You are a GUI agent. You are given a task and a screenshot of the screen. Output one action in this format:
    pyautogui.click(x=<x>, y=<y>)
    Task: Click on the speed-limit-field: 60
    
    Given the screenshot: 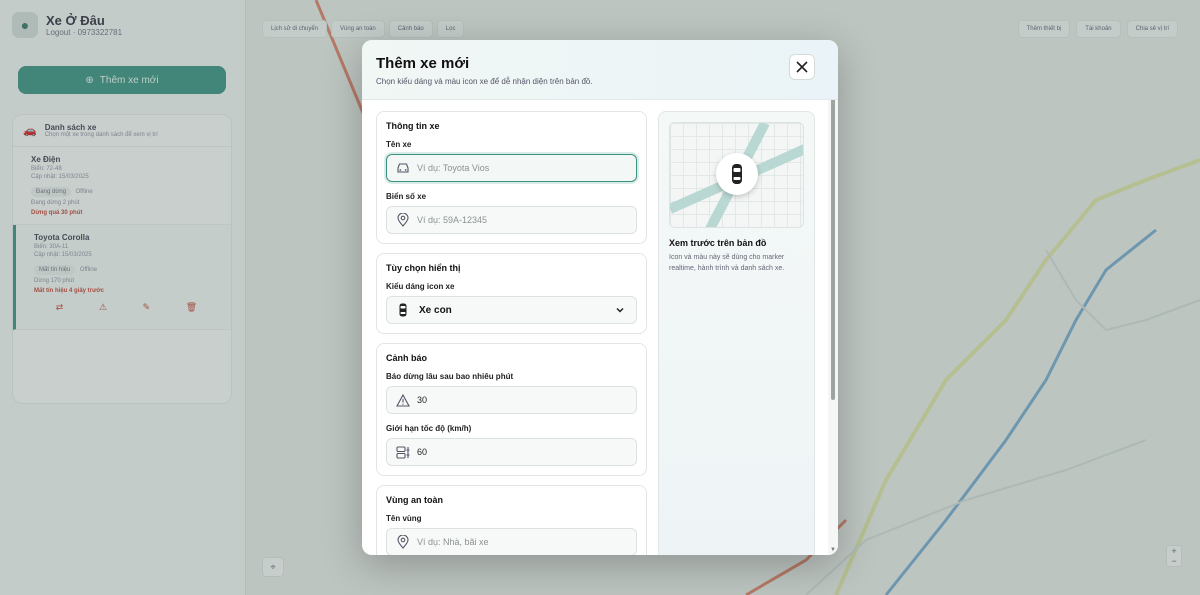 What is the action you would take?
    pyautogui.click(x=511, y=452)
    